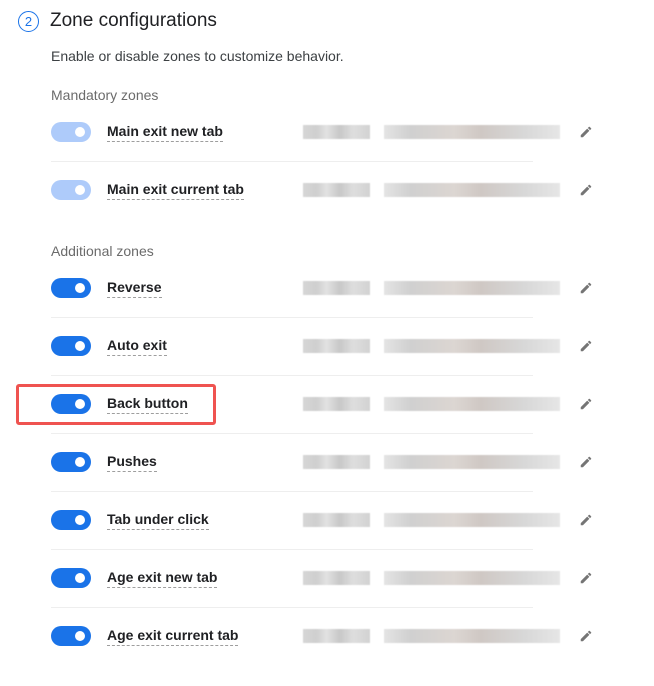  I want to click on step-title: Zone configurations, so click(133, 20).